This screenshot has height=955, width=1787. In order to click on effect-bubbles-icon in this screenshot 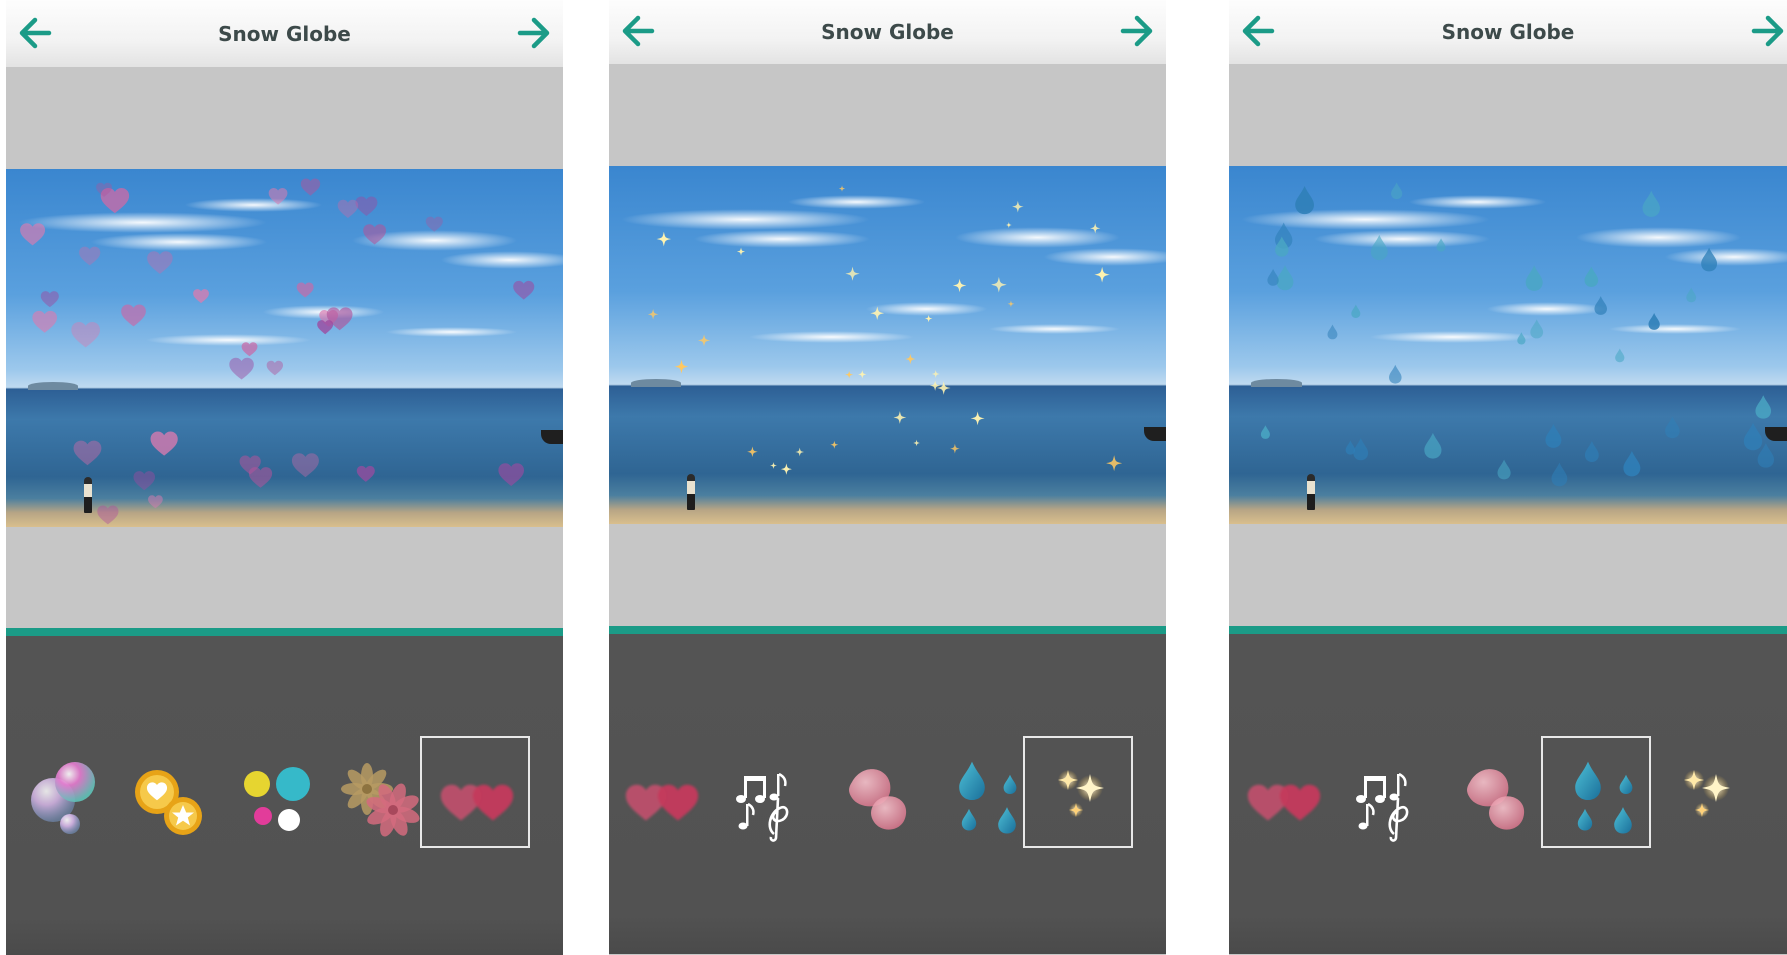, I will do `click(63, 792)`.